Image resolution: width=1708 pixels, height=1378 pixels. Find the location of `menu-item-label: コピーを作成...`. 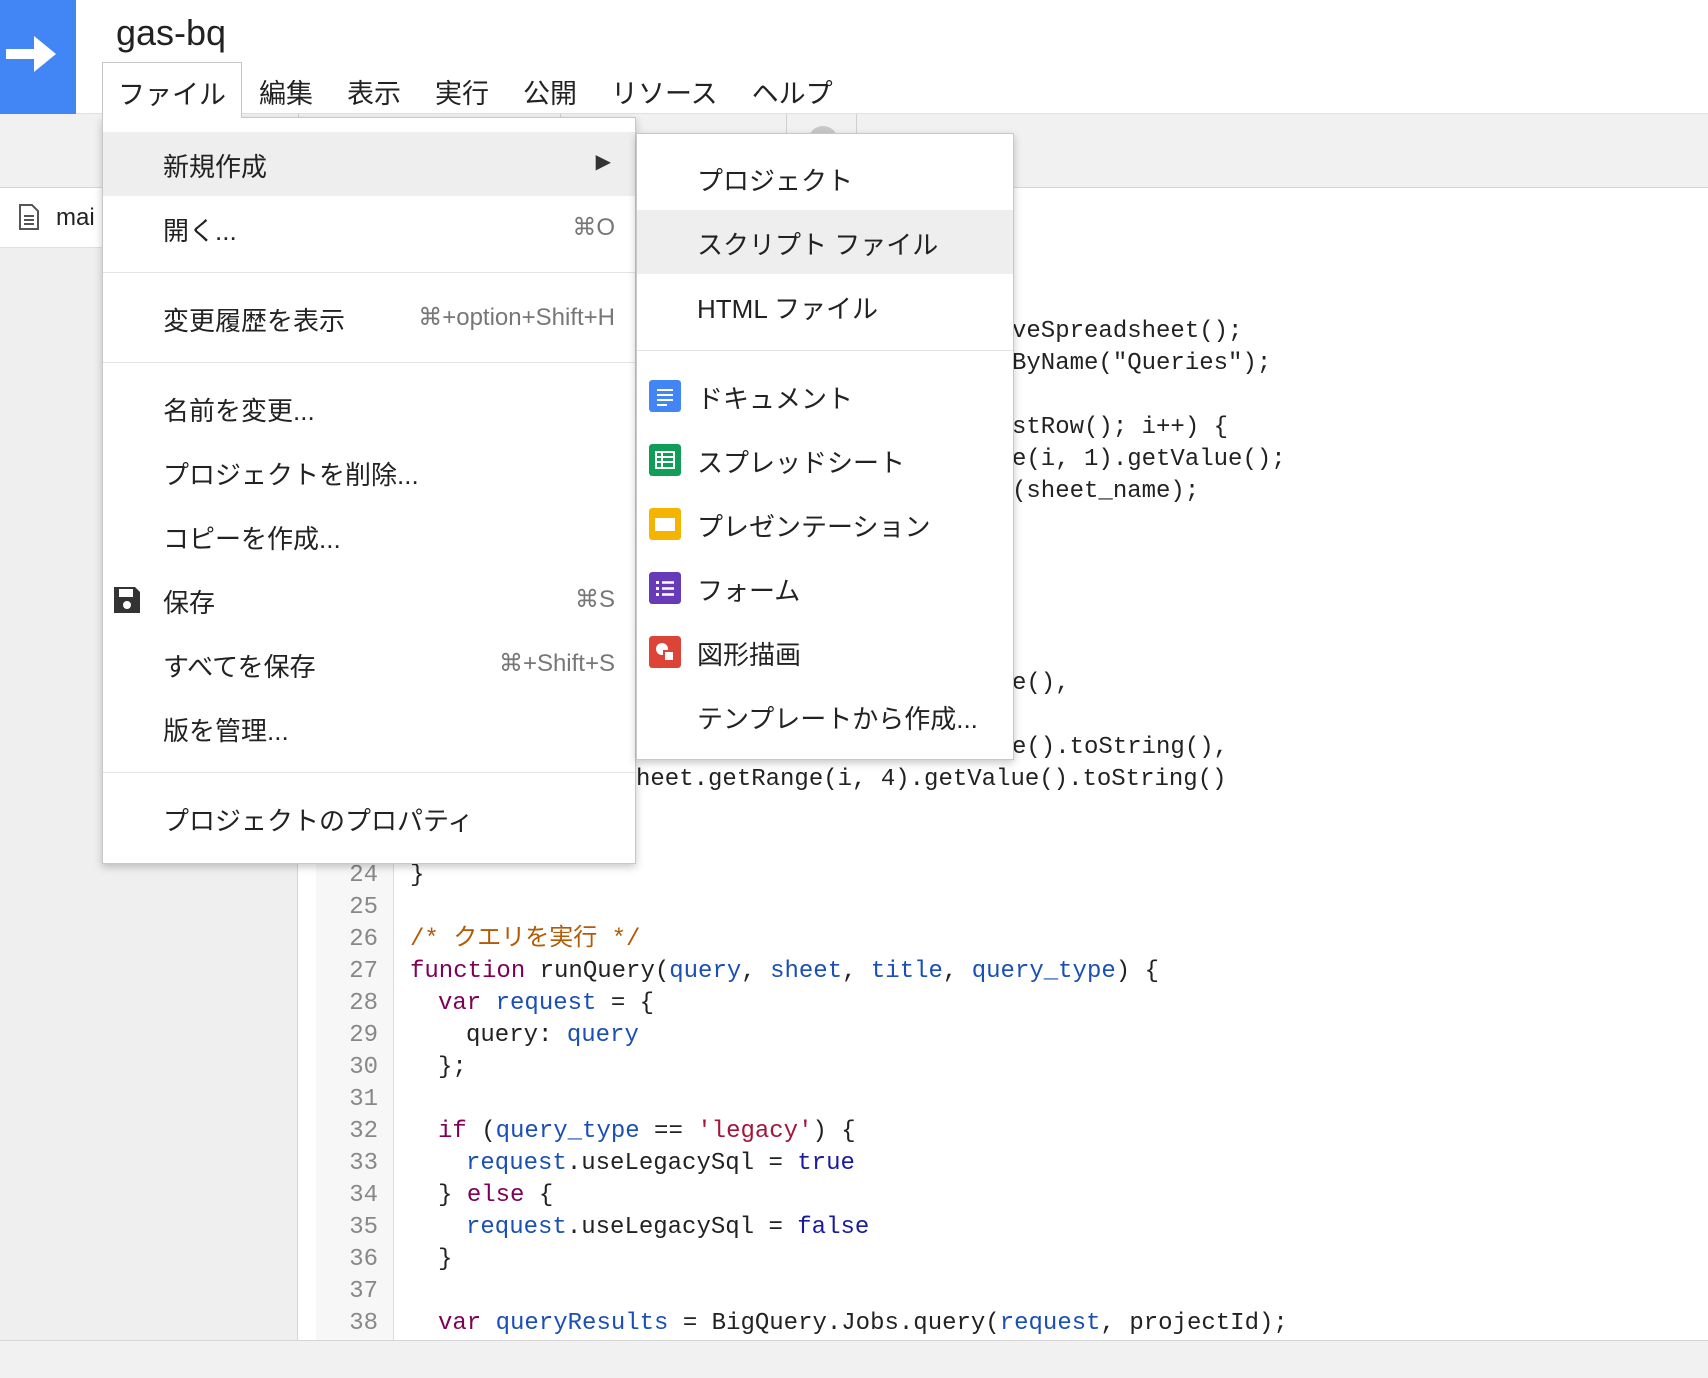

menu-item-label: コピーを作成... is located at coordinates (252, 539).